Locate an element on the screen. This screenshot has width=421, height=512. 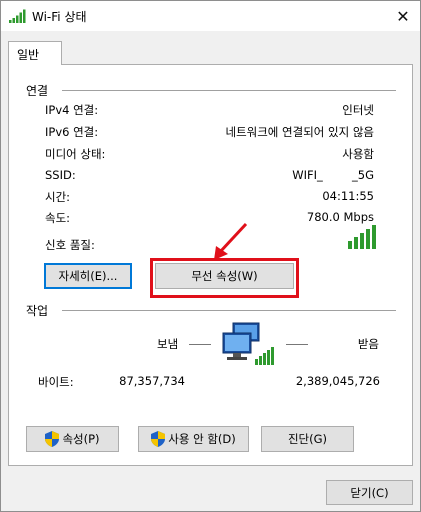
ipv4-label: IPv4 연결: is located at coordinates (72, 110).